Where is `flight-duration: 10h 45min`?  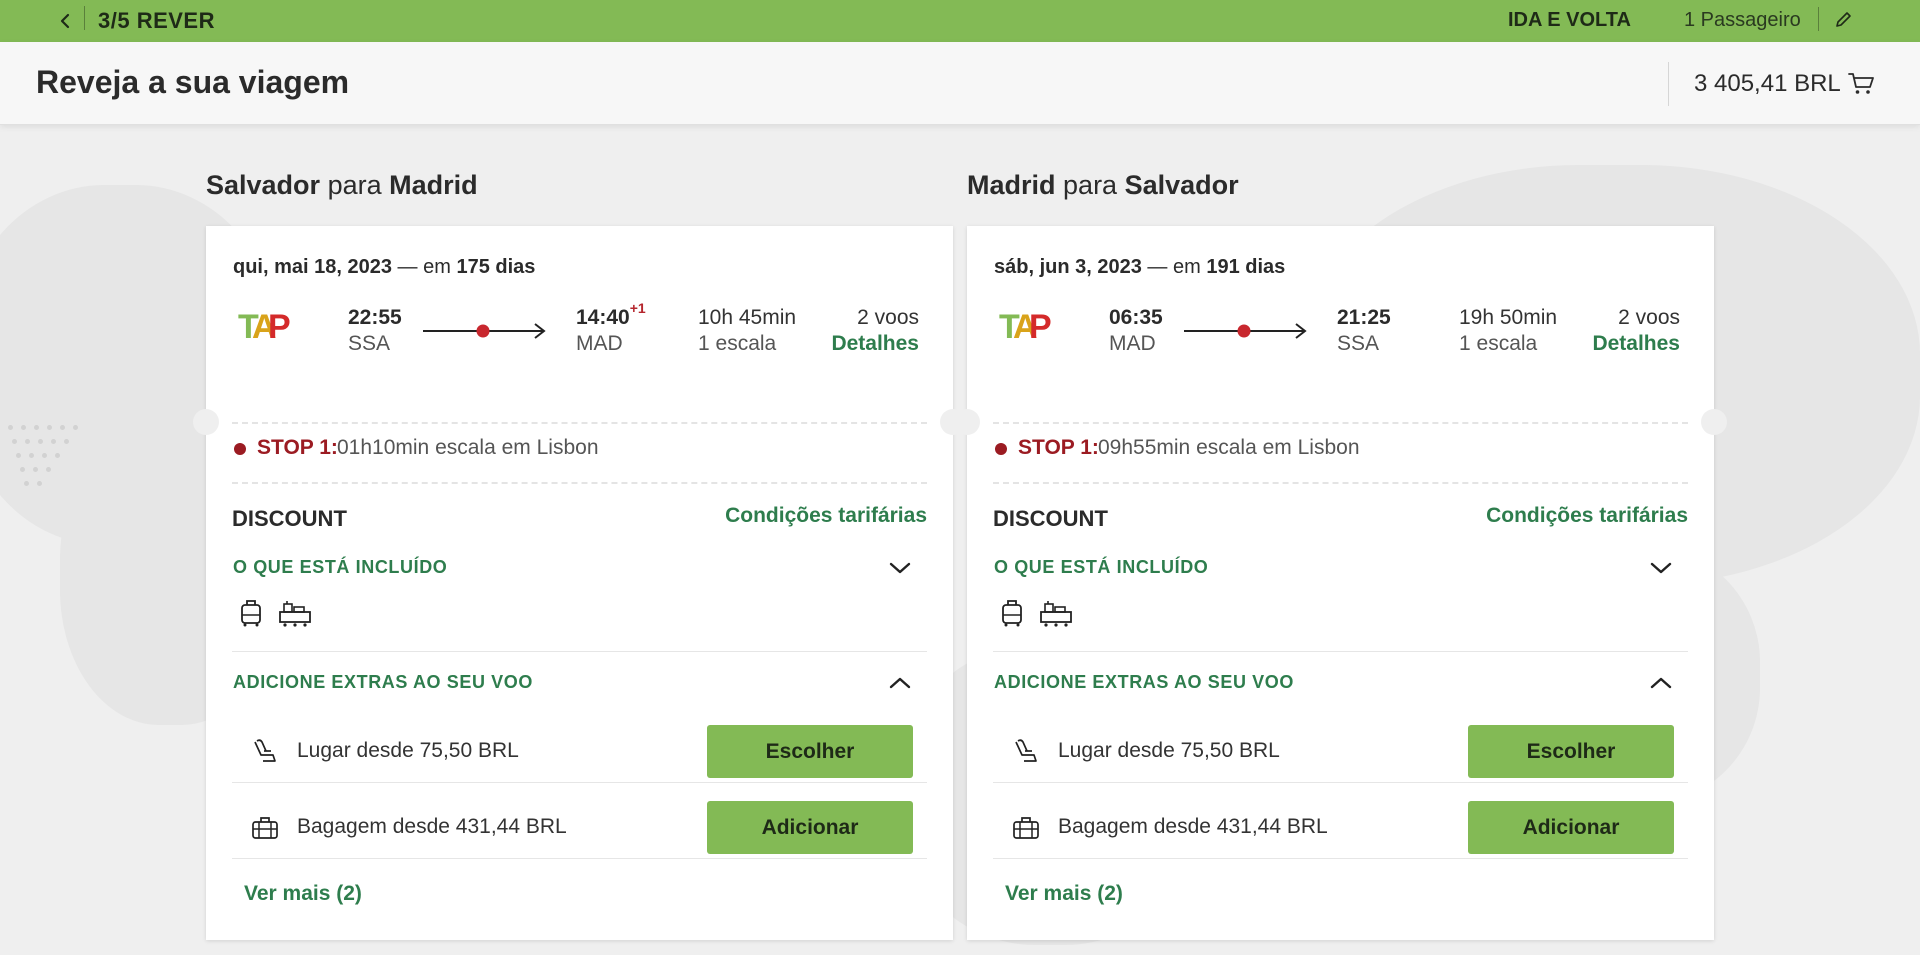
flight-duration: 10h 45min is located at coordinates (747, 317).